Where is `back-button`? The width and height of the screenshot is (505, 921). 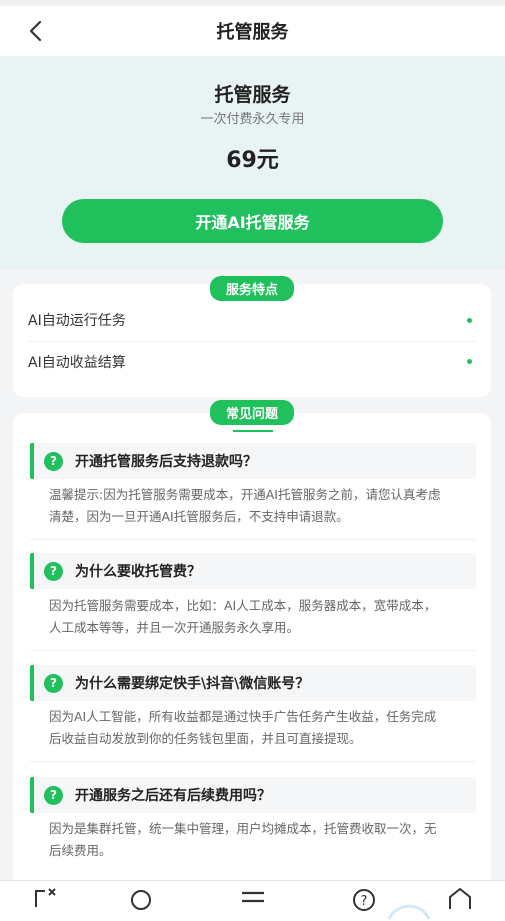 back-button is located at coordinates (35, 31).